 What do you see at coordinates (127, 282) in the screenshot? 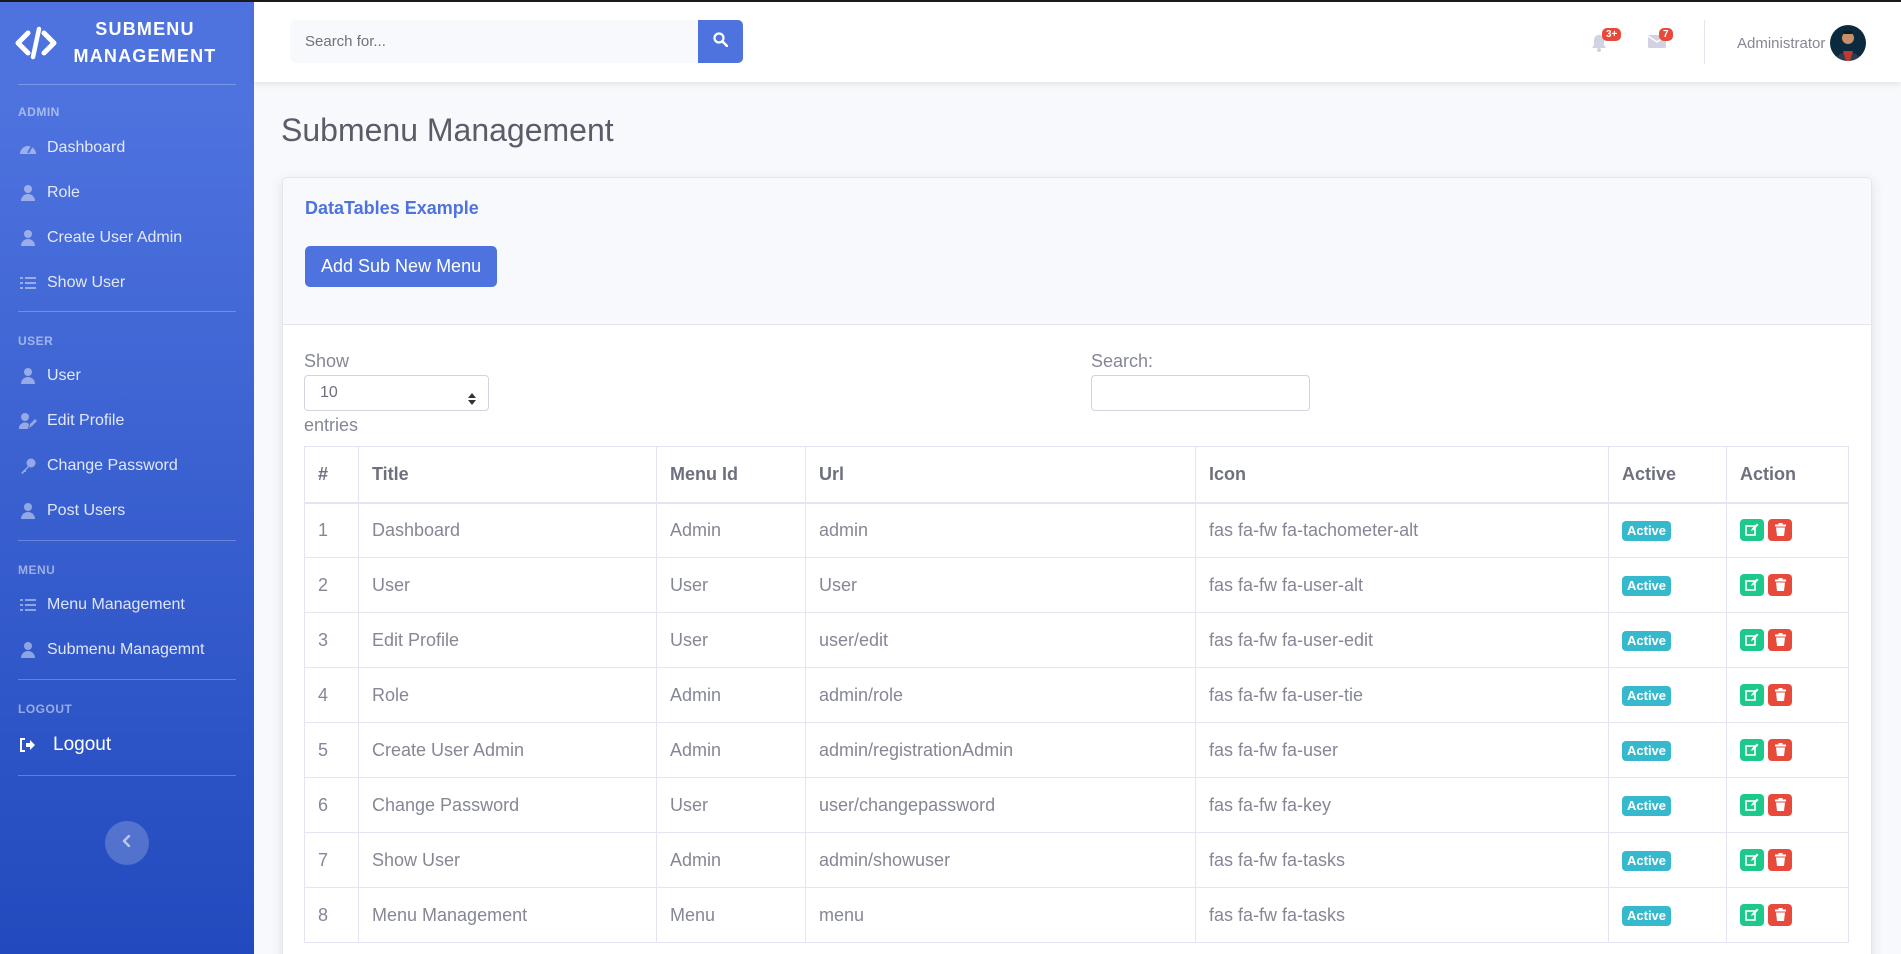
I see `sidebar-item-show-user: Show User` at bounding box center [127, 282].